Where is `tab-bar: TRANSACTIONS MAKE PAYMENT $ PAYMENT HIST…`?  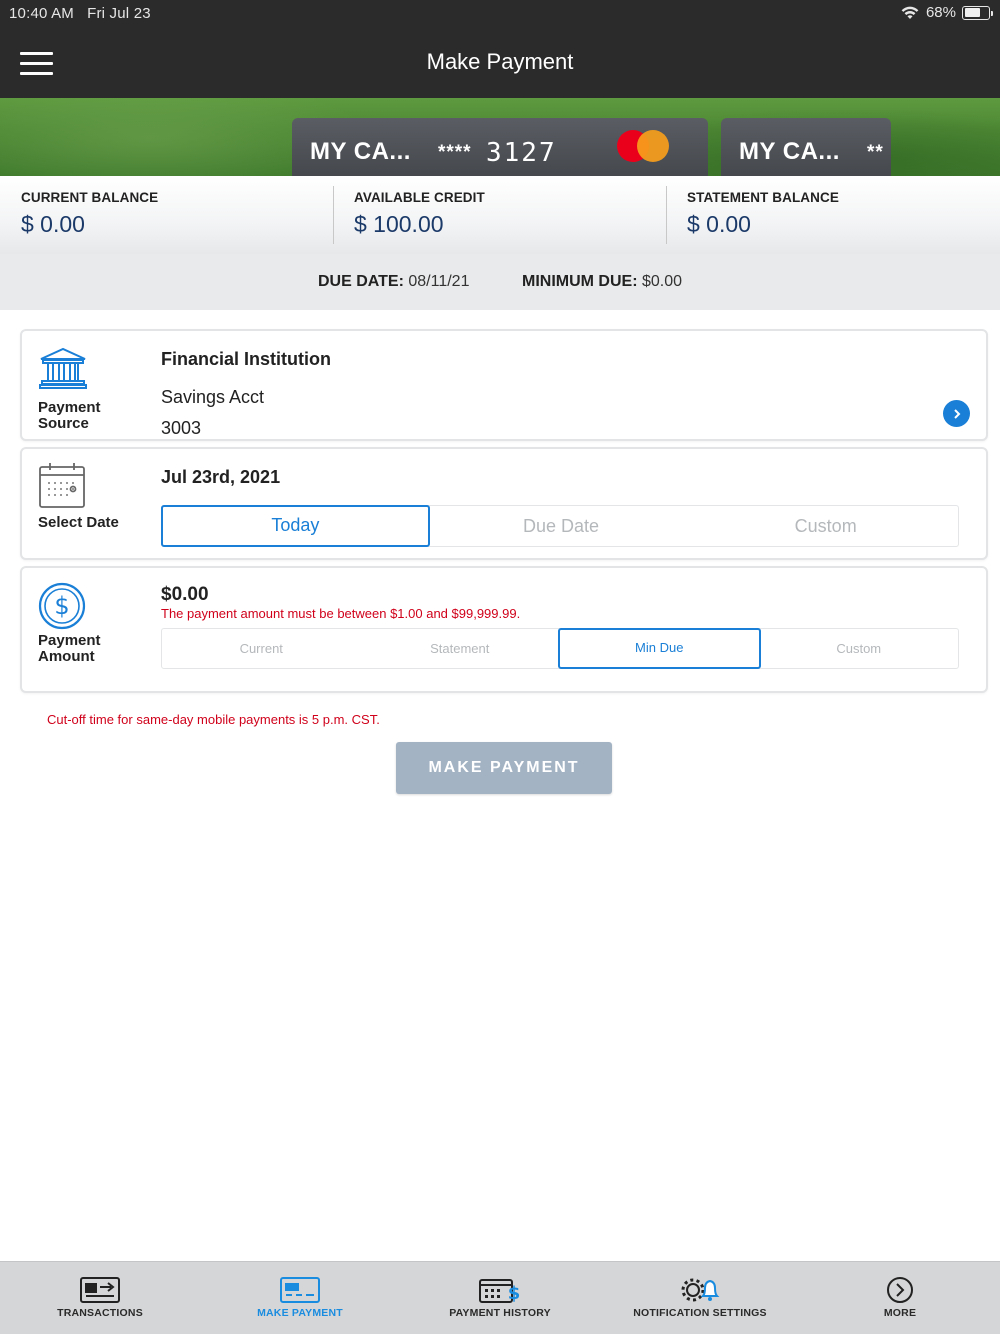 tab-bar: TRANSACTIONS MAKE PAYMENT $ PAYMENT HIST… is located at coordinates (500, 1297).